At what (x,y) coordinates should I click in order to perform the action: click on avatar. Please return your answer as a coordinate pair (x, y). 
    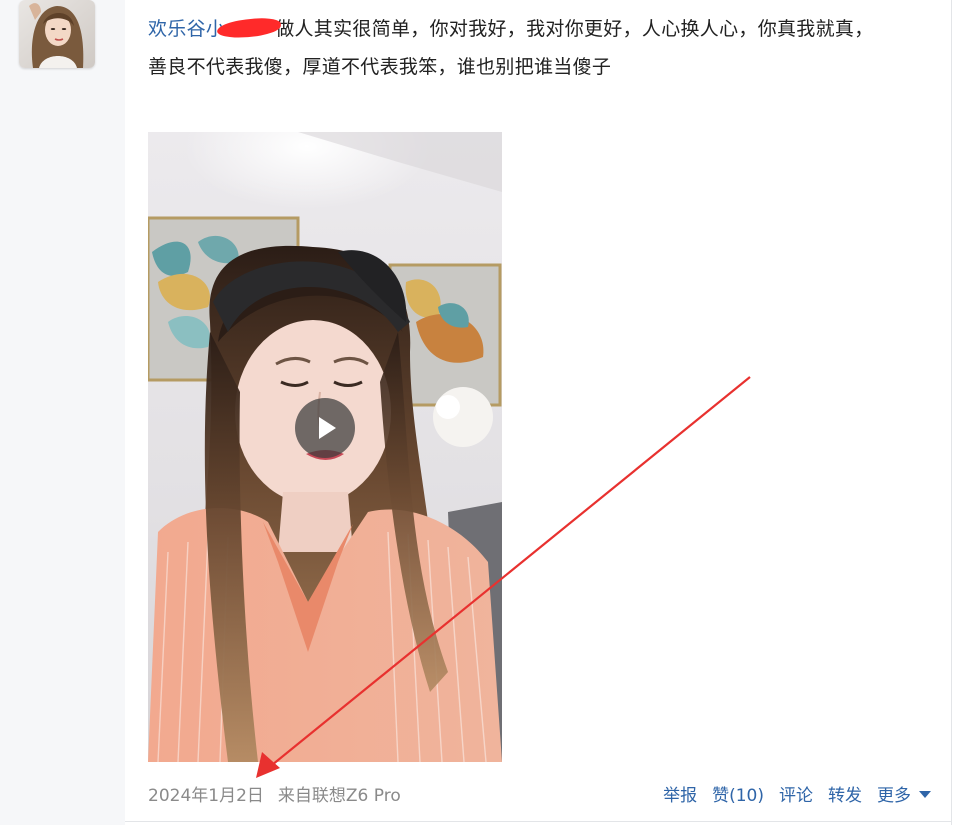
    Looking at the image, I should click on (57, 34).